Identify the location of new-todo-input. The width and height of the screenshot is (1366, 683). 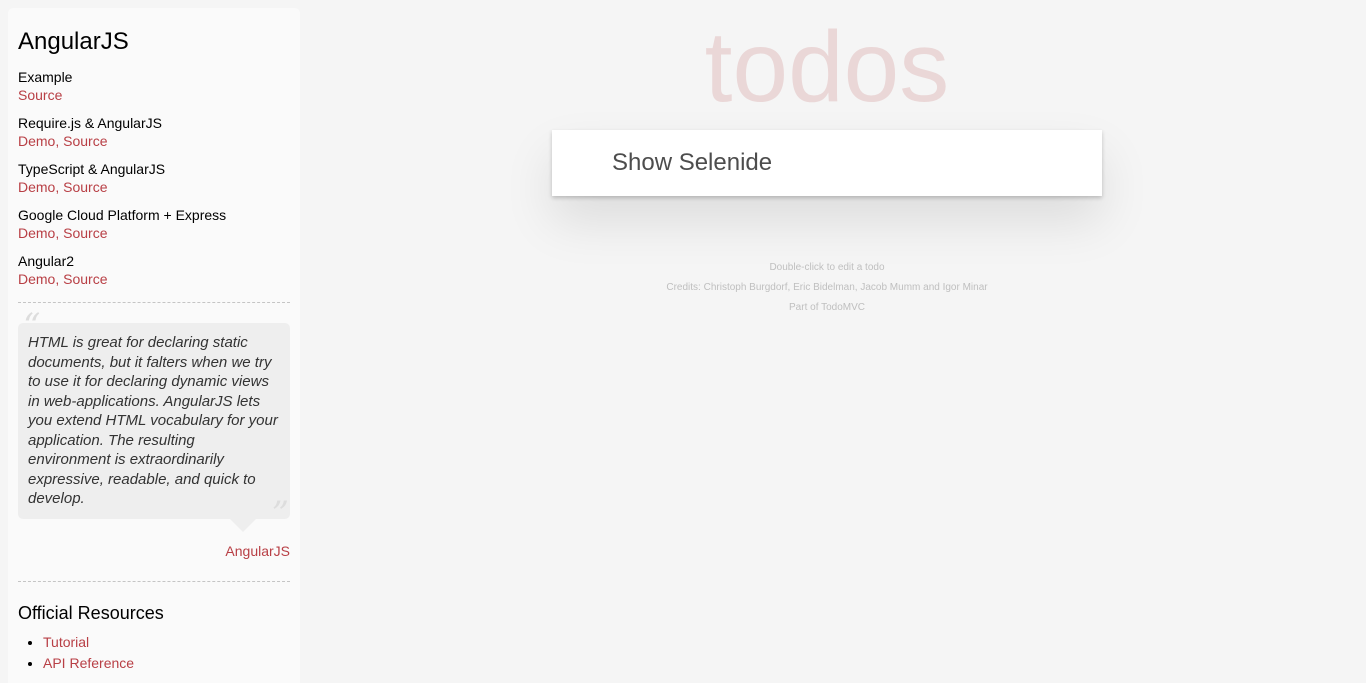
(827, 163).